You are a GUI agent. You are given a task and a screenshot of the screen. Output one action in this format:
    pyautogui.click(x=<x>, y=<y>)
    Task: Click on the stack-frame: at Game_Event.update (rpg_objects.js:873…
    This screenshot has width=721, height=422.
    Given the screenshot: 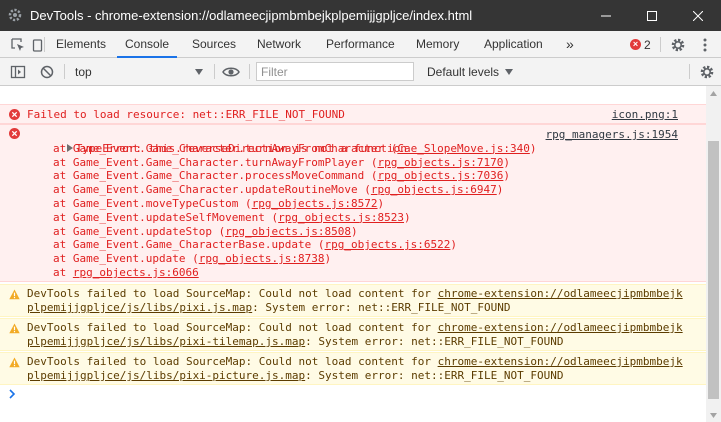 What is the action you would take?
    pyautogui.click(x=192, y=259)
    